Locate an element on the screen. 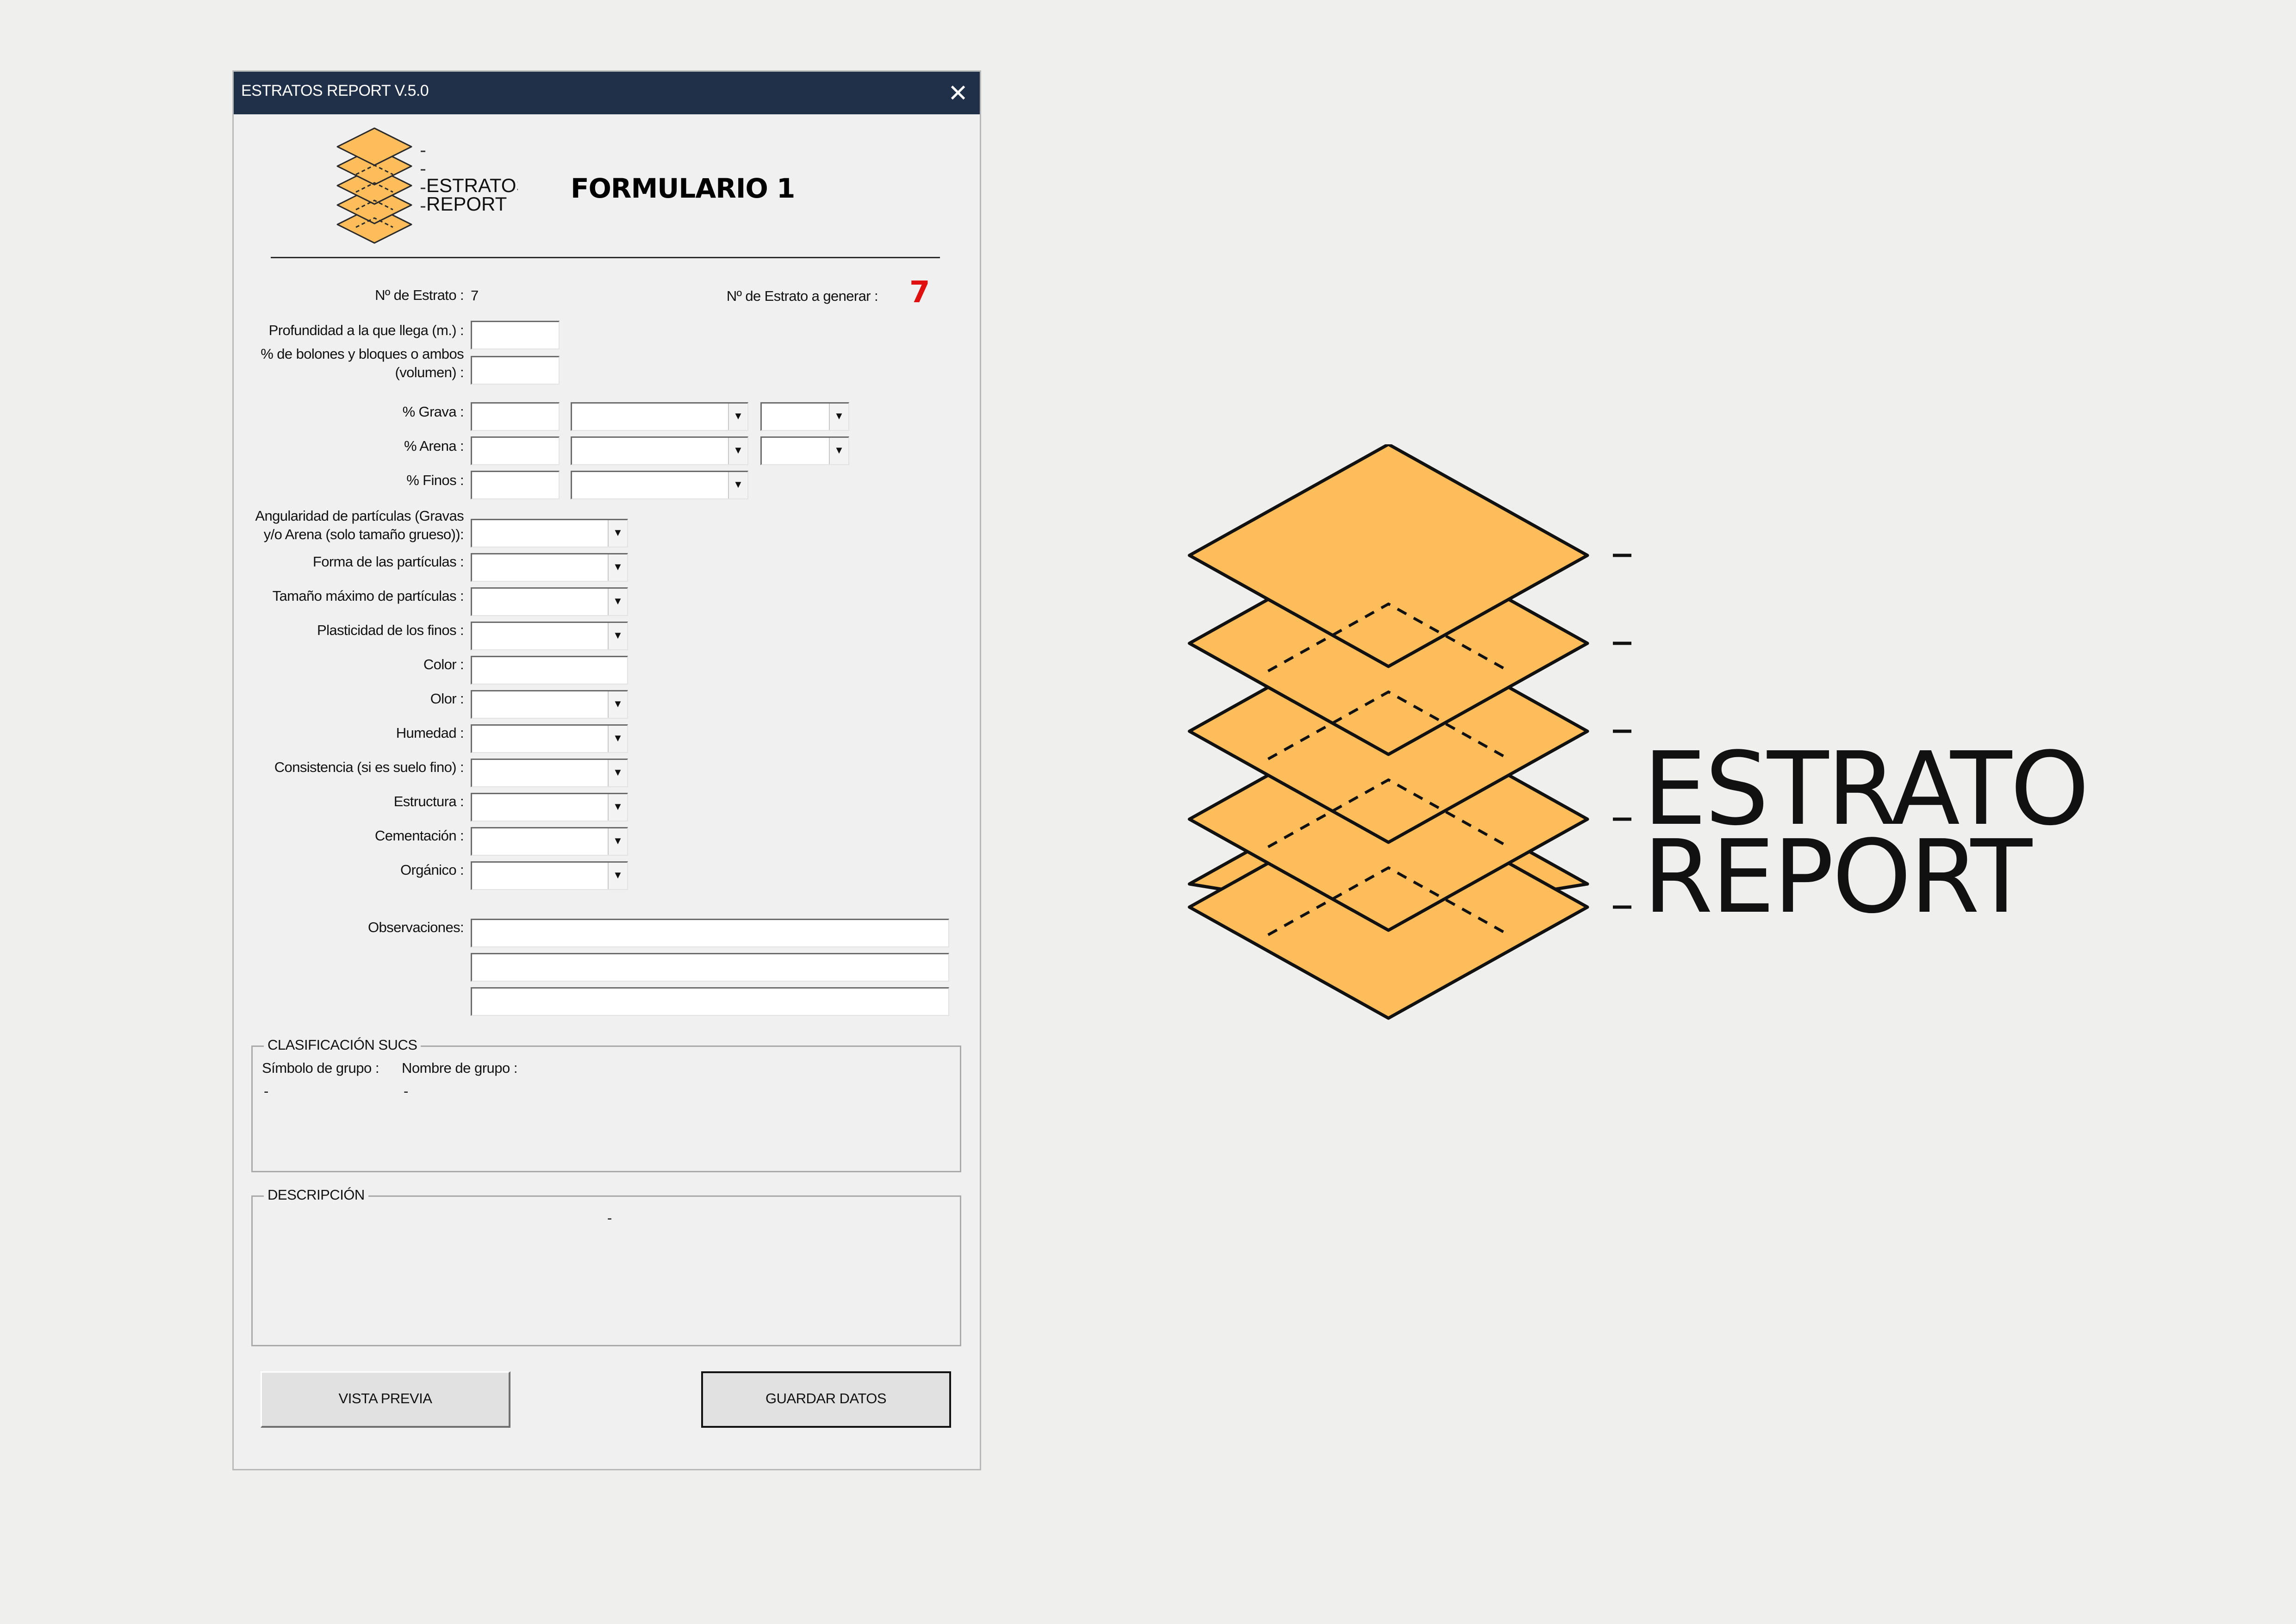 Image resolution: width=2296 pixels, height=1624 pixels. estrato-value: 7 is located at coordinates (475, 295).